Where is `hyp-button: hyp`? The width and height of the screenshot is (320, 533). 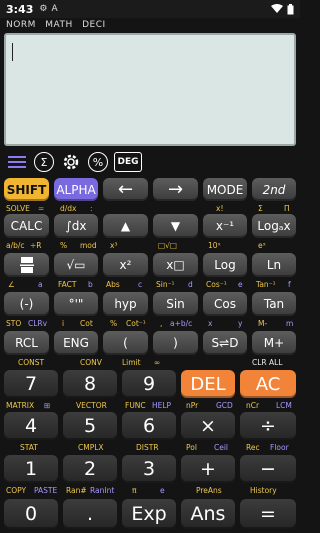
hyp-button: hyp is located at coordinates (125, 304).